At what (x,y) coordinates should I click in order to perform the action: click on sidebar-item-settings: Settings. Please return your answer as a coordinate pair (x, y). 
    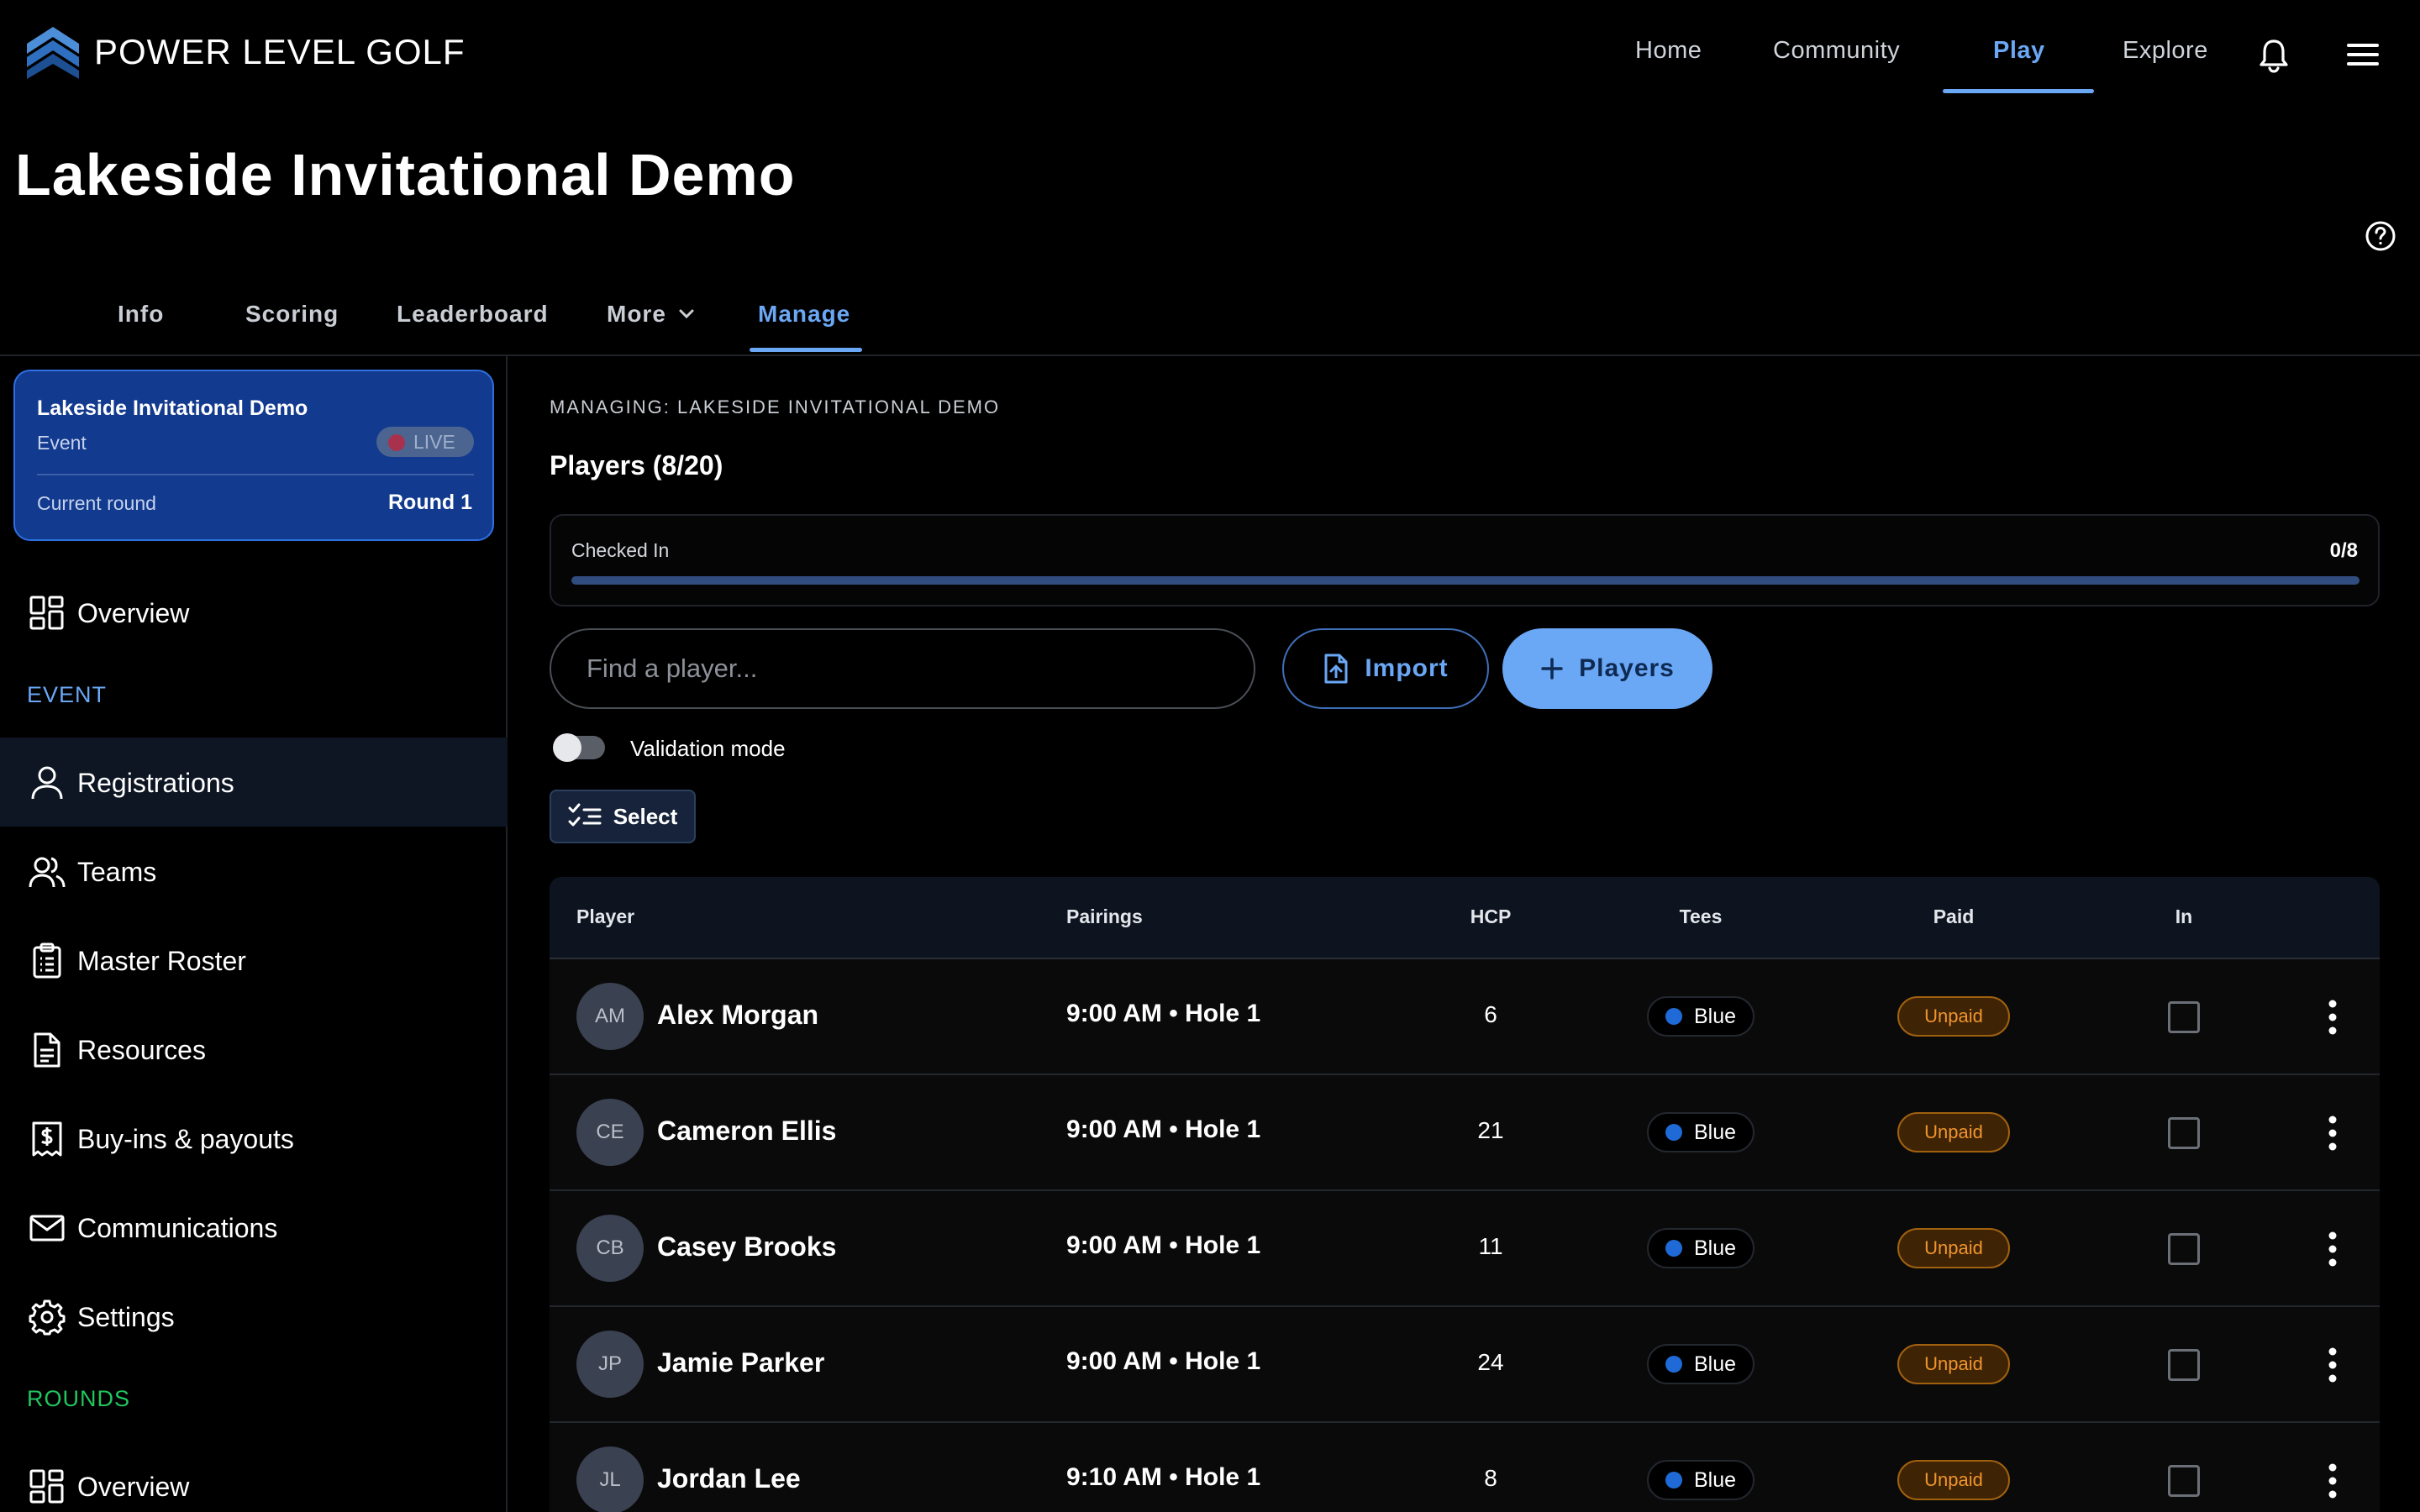
    Looking at the image, I should click on (254, 1316).